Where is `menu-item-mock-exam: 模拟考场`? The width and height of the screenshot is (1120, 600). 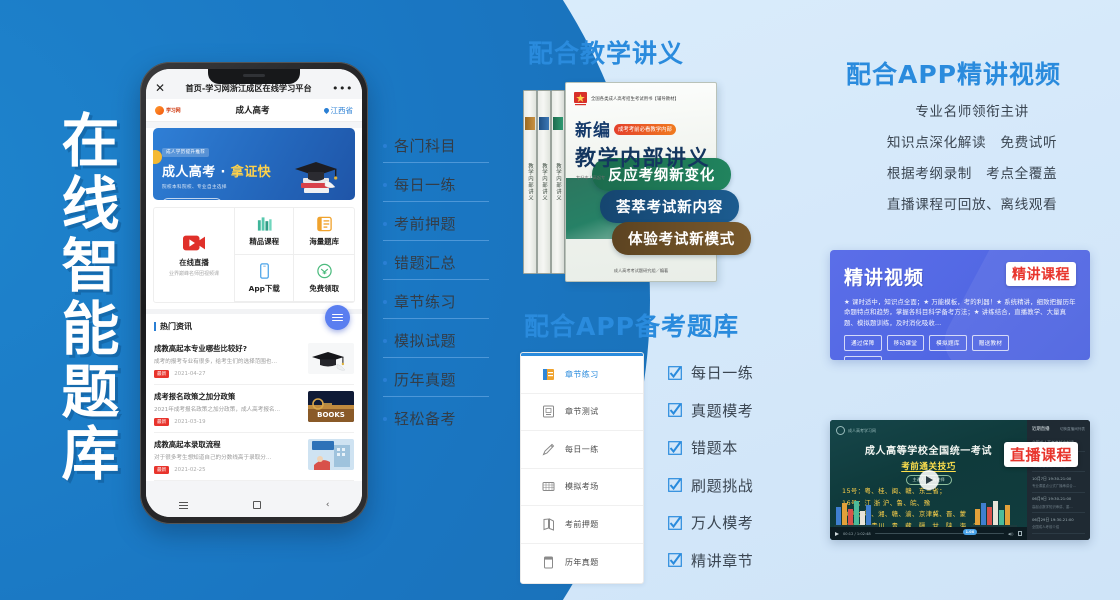 menu-item-mock-exam: 模拟考场 is located at coordinates (582, 487).